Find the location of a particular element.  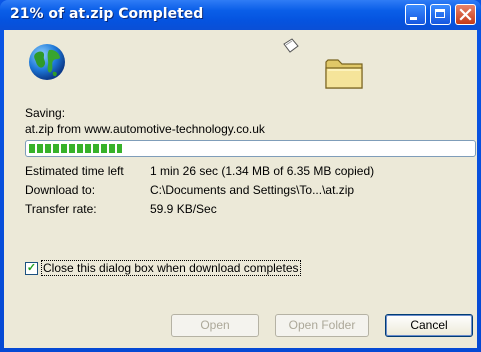

download-to-value: C:\Documents and Settings\To...\at.zip is located at coordinates (252, 190).